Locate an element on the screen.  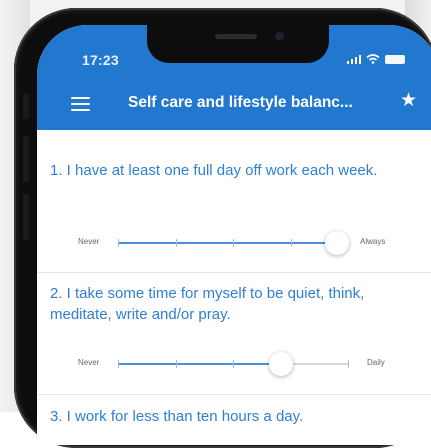
slider-max-label: Always is located at coordinates (373, 241).